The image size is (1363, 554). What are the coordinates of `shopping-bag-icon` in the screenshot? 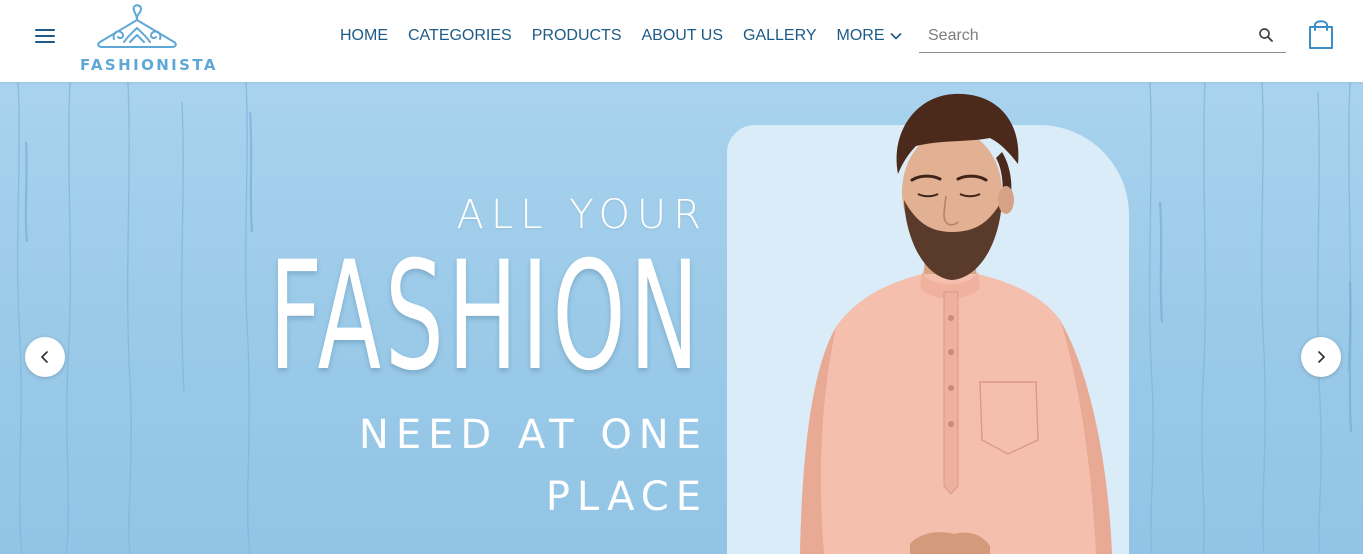 It's located at (1321, 34).